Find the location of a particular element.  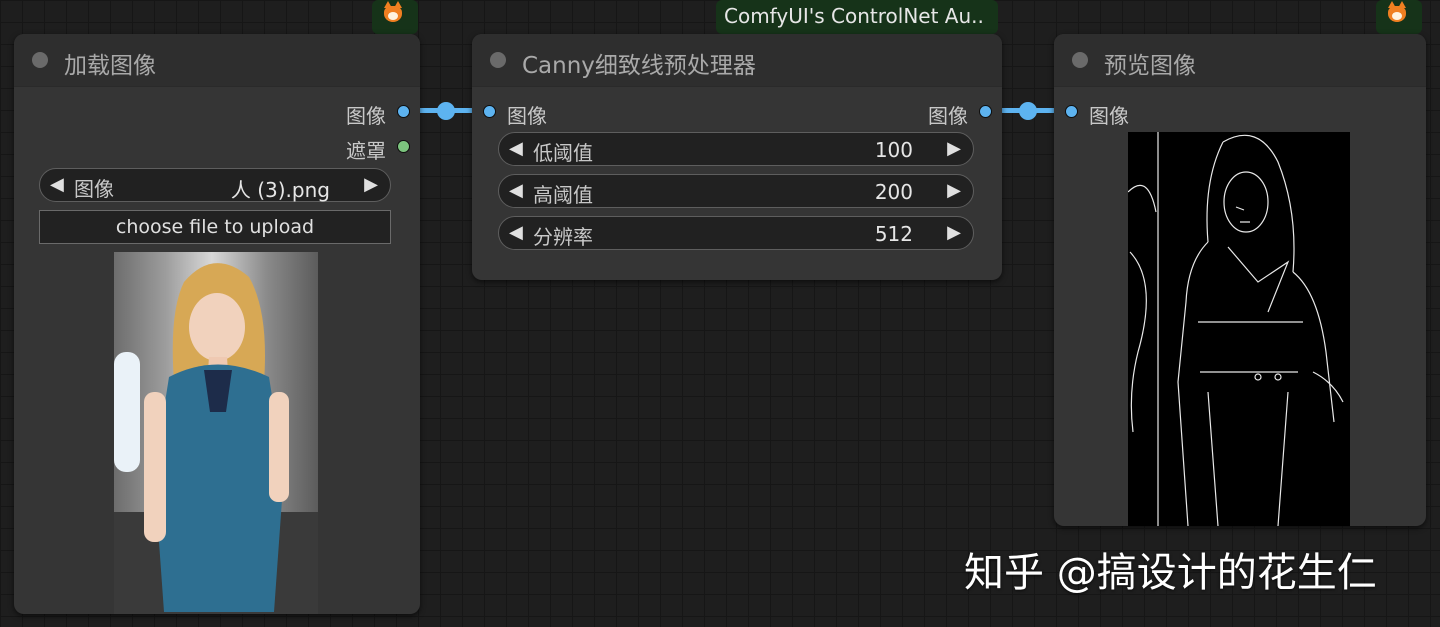

output-mask-slot is located at coordinates (403, 146).